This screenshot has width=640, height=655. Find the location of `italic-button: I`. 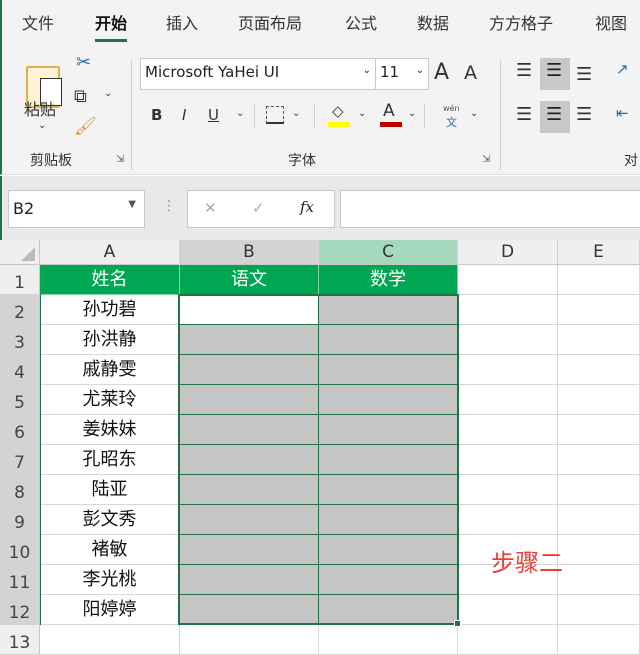

italic-button: I is located at coordinates (184, 115).